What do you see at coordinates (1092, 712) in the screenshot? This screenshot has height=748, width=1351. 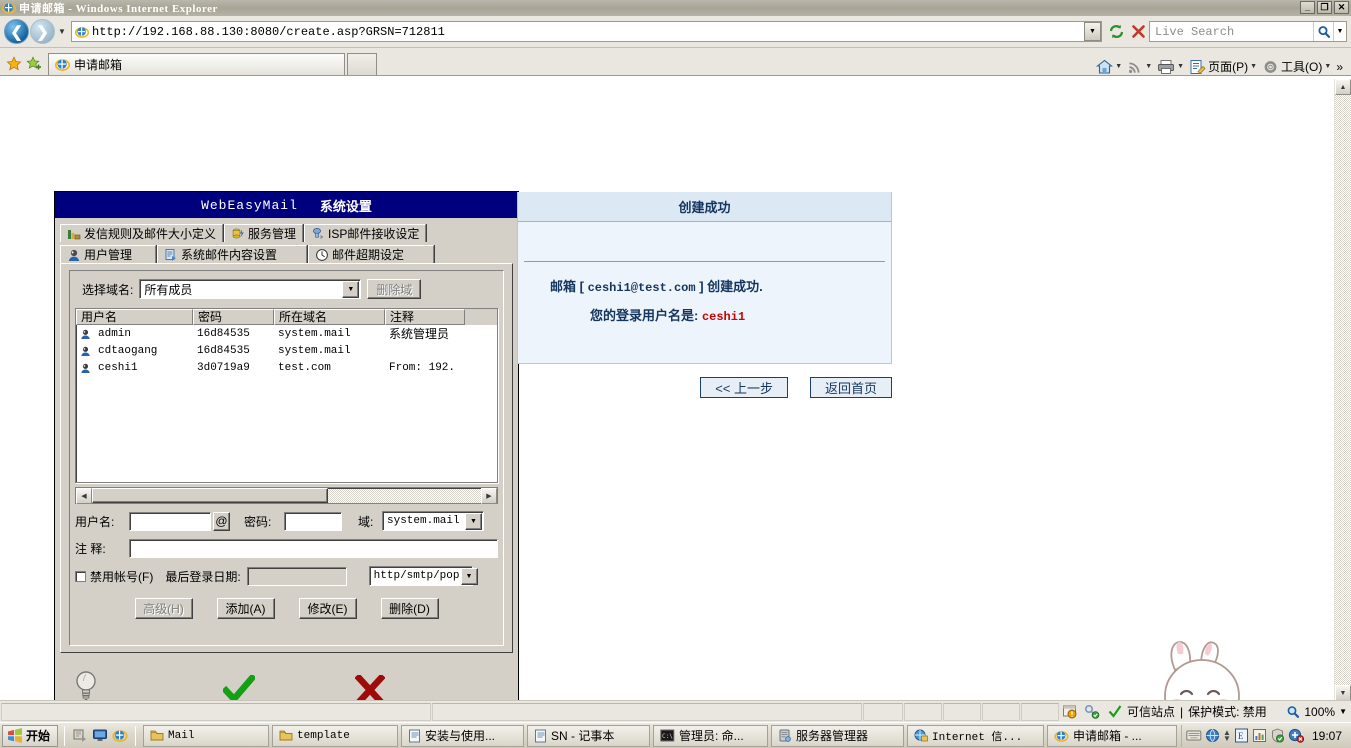 I see `security-key-icon` at bounding box center [1092, 712].